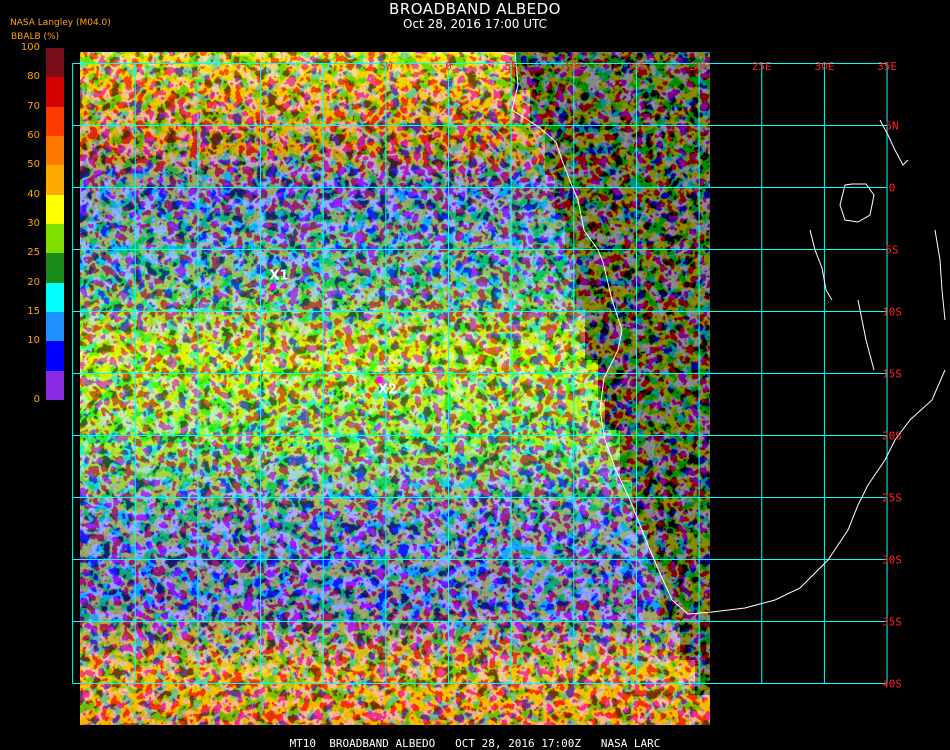 This screenshot has height=750, width=950. I want to click on latitude-label: 5S, so click(891, 250).